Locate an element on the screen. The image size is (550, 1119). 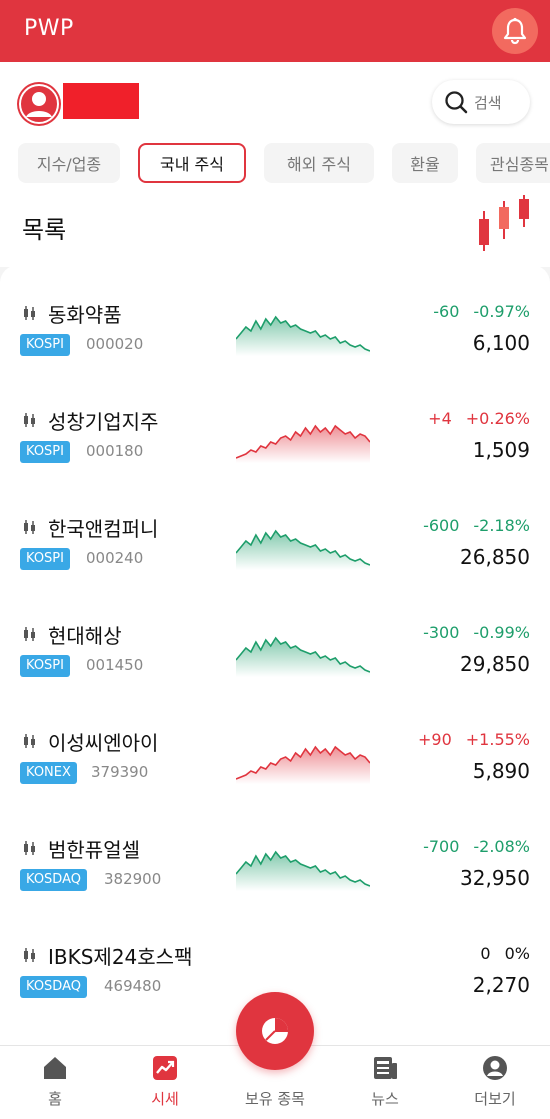
stock-name: 이성씨엔아이 is located at coordinates (103, 743).